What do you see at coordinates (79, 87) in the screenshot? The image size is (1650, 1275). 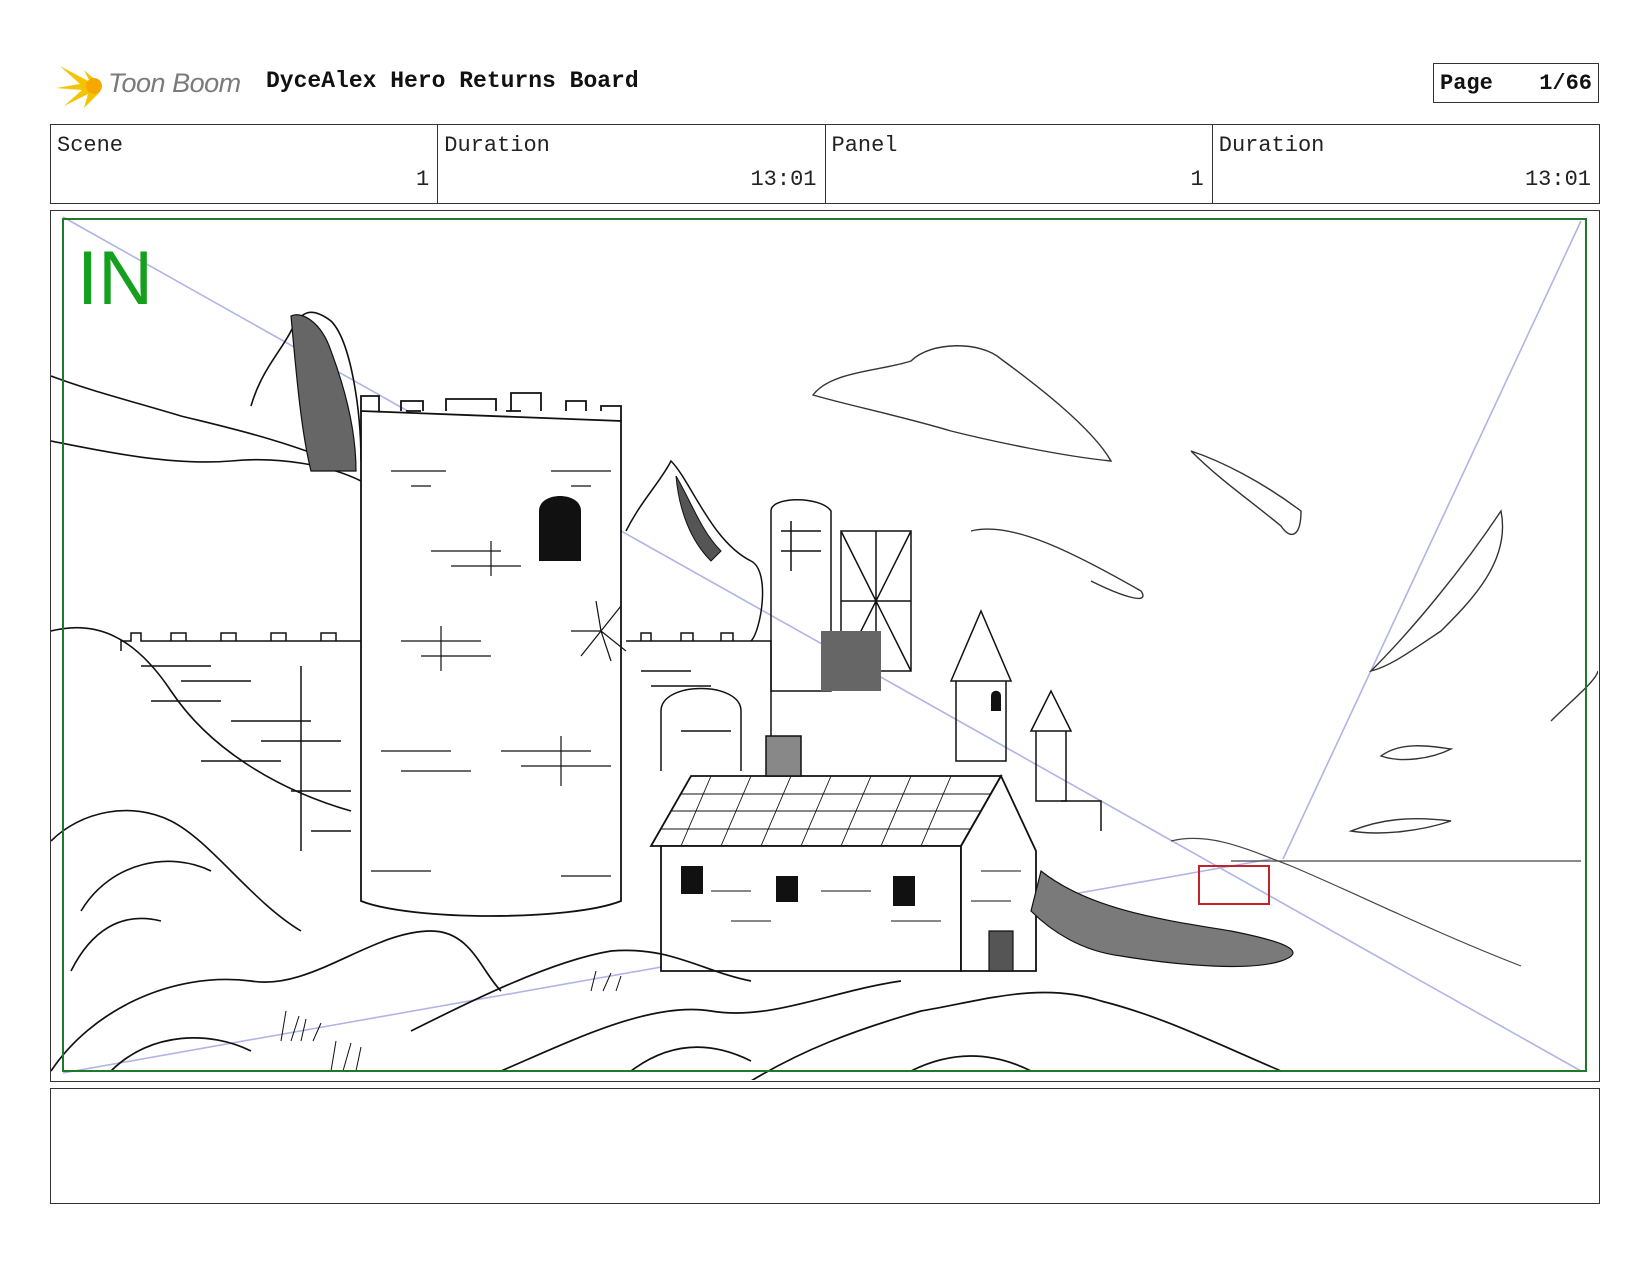 I see `starburst-icon` at bounding box center [79, 87].